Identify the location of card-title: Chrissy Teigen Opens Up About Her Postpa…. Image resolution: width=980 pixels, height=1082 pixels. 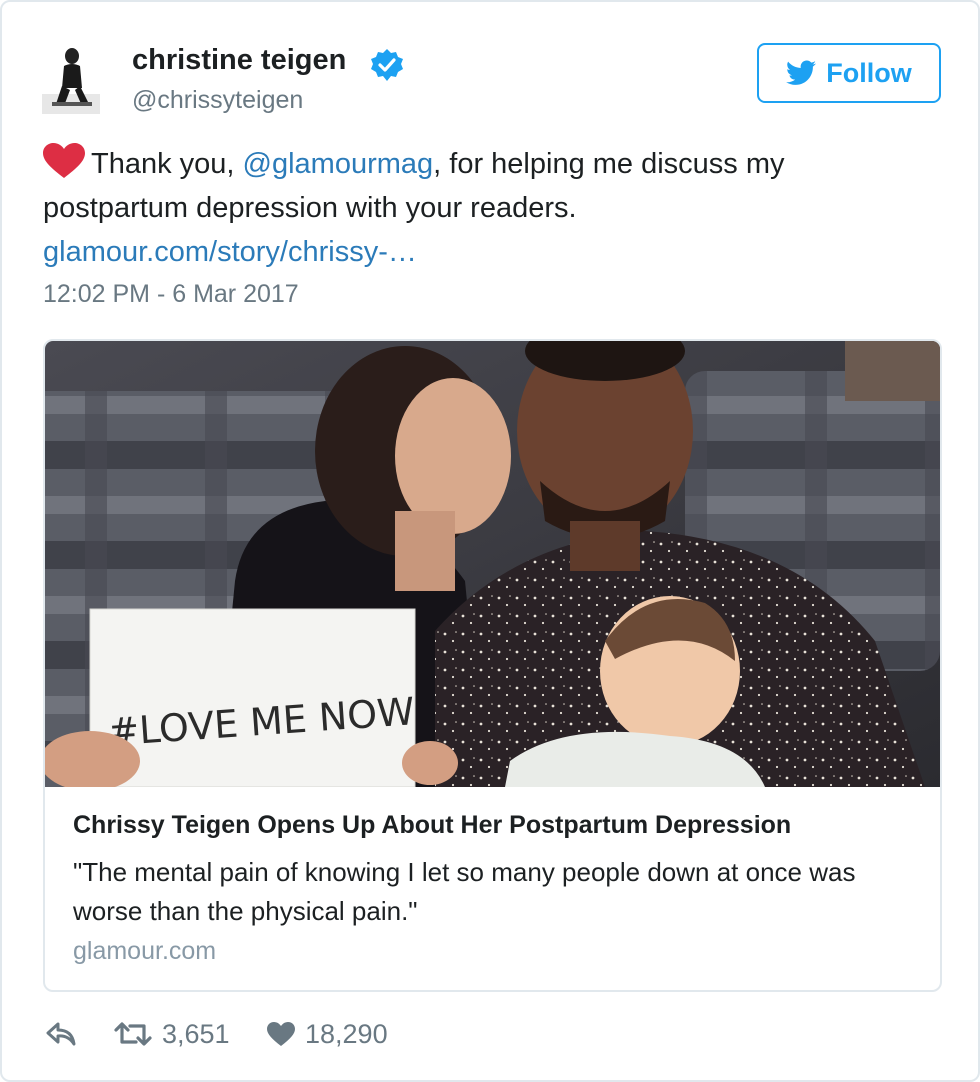
(432, 825).